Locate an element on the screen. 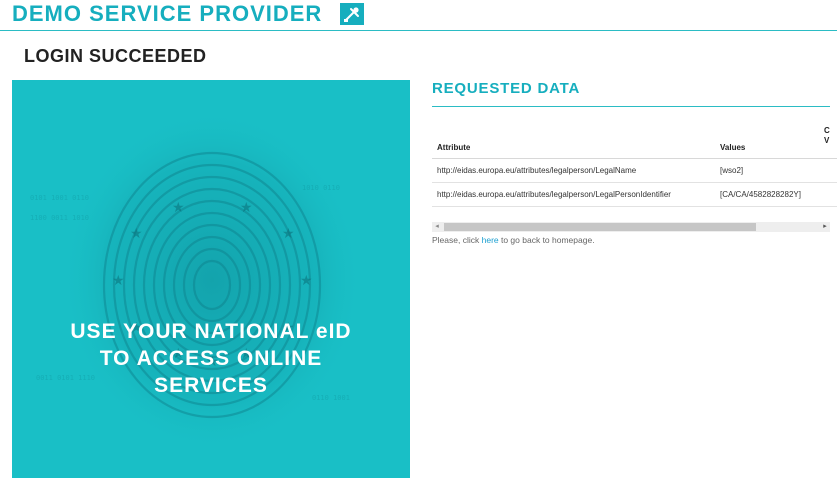 The image size is (837, 489). promo-line-3: SERVICES is located at coordinates (211, 385).